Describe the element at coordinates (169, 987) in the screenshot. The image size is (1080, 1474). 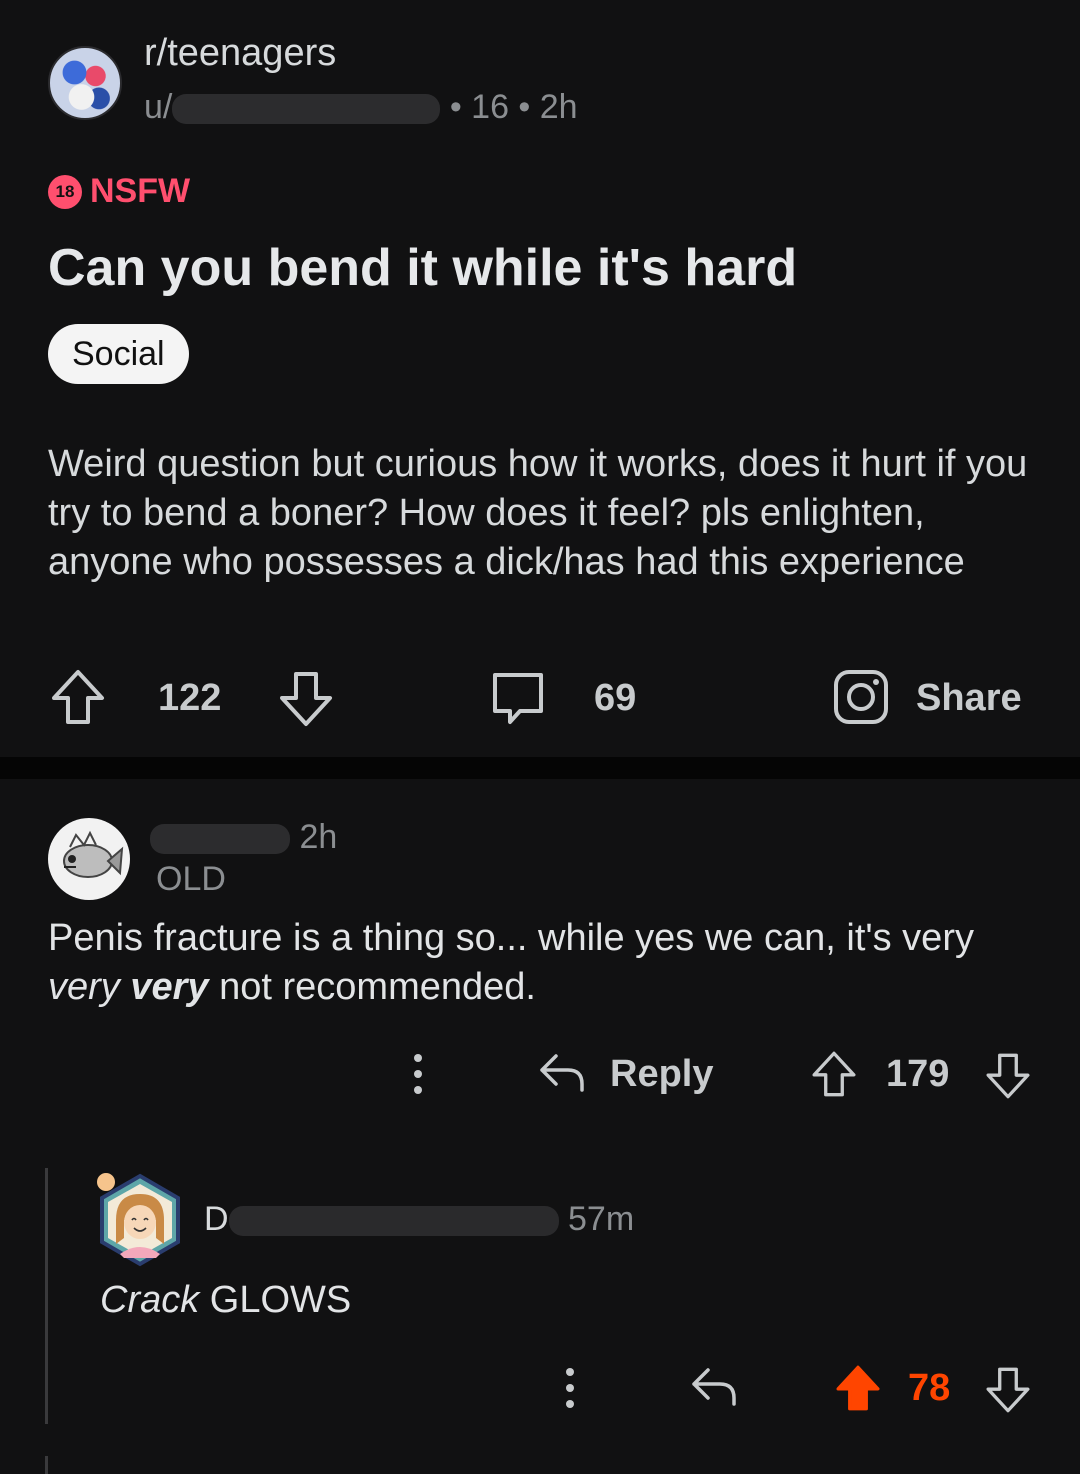
I see `comment-text-bold-italic: very` at that location.